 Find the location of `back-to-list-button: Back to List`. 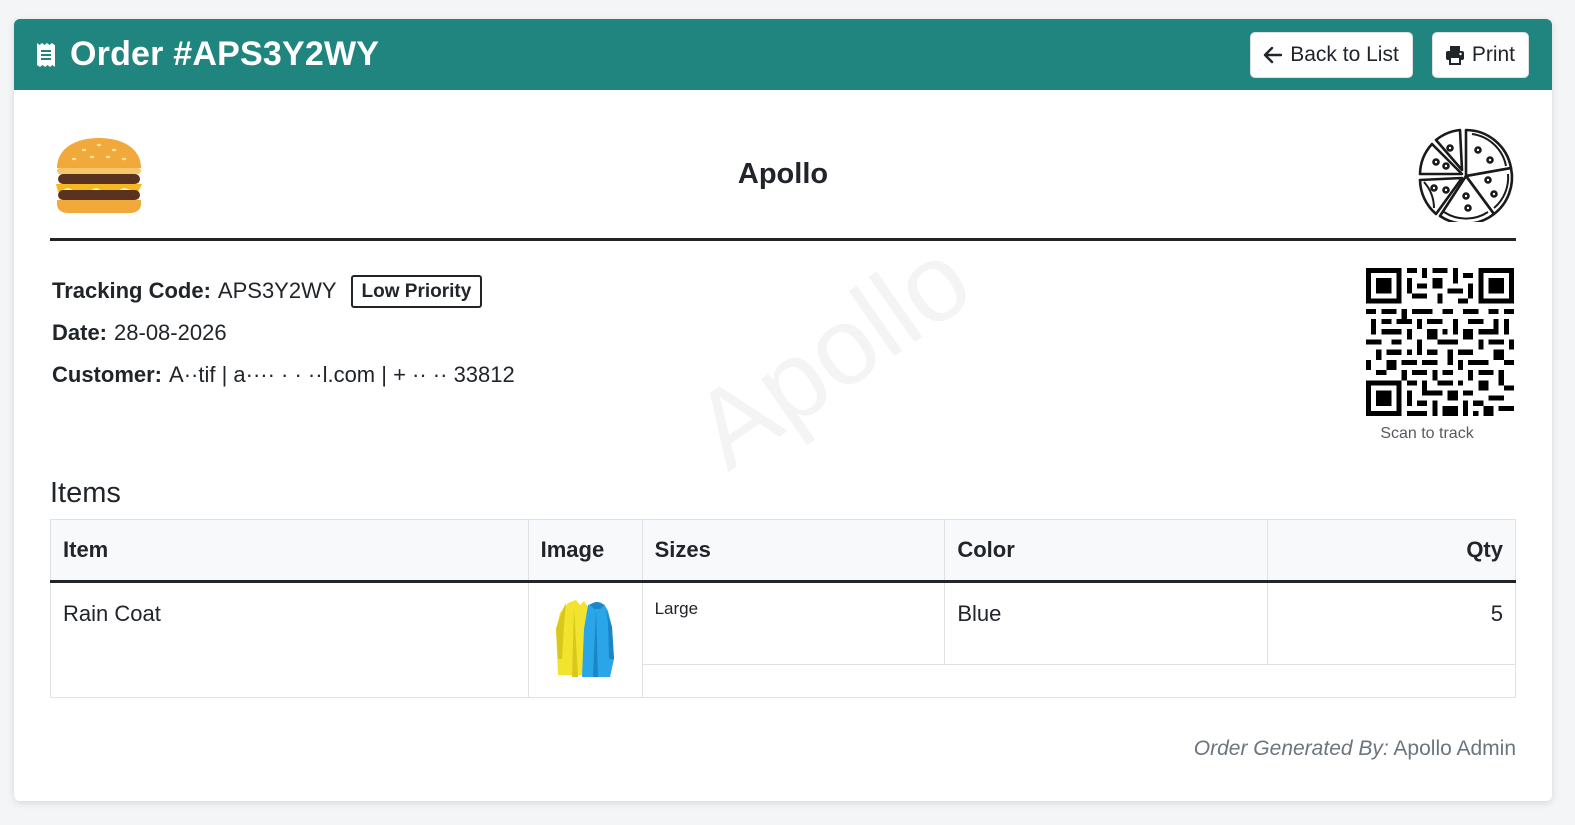

back-to-list-button: Back to List is located at coordinates (1331, 54).